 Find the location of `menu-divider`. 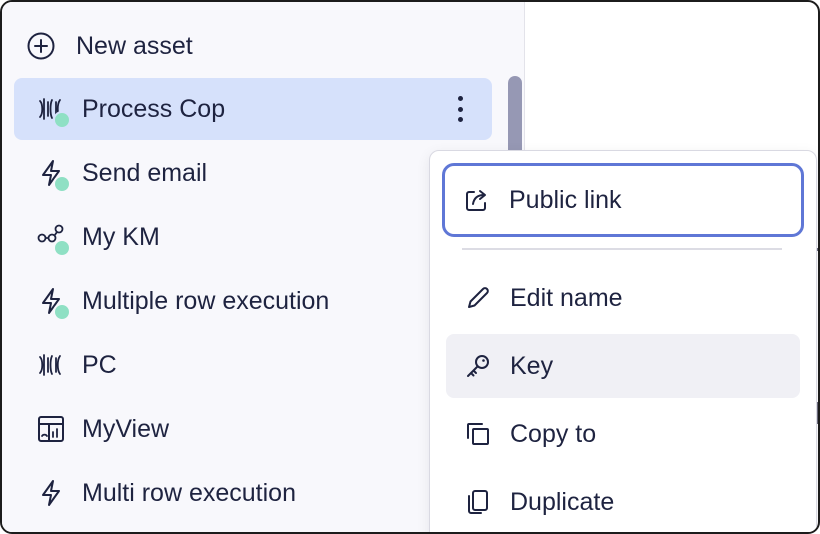

menu-divider is located at coordinates (622, 249).